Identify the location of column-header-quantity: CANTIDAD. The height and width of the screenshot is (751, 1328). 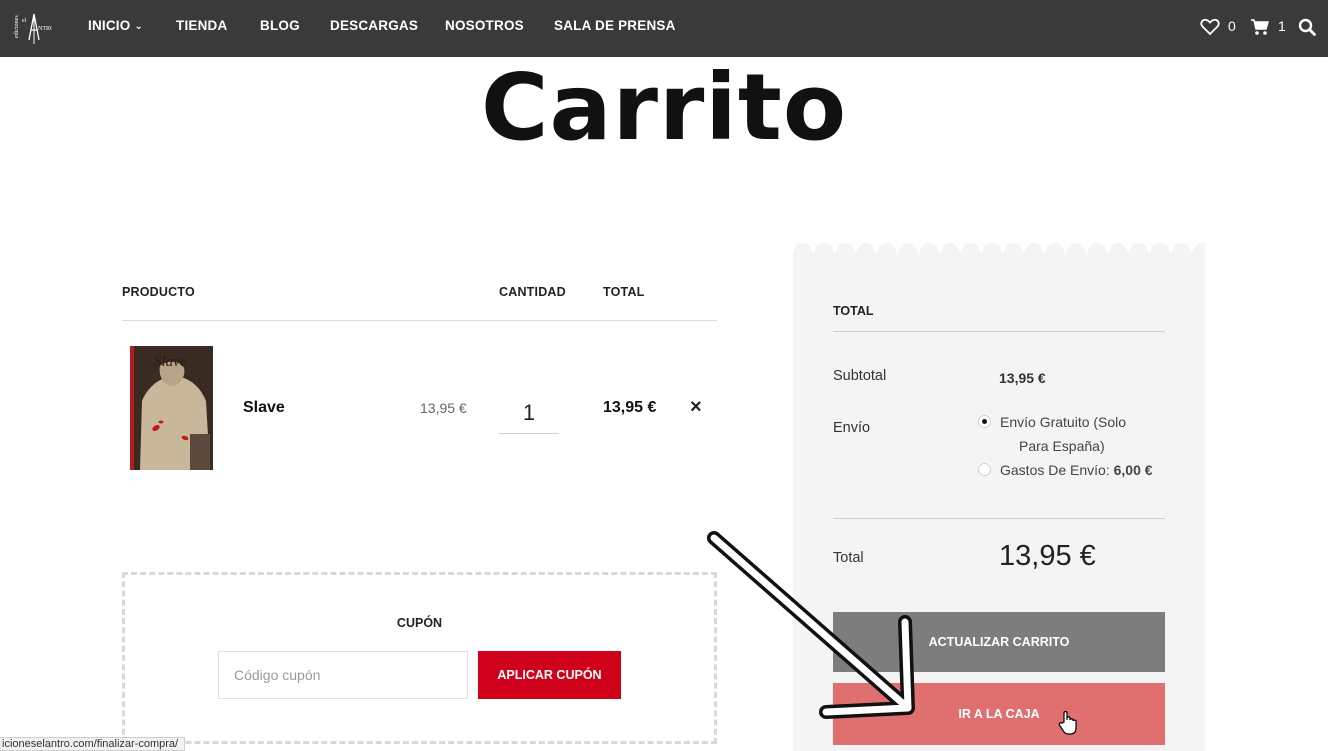
(532, 292).